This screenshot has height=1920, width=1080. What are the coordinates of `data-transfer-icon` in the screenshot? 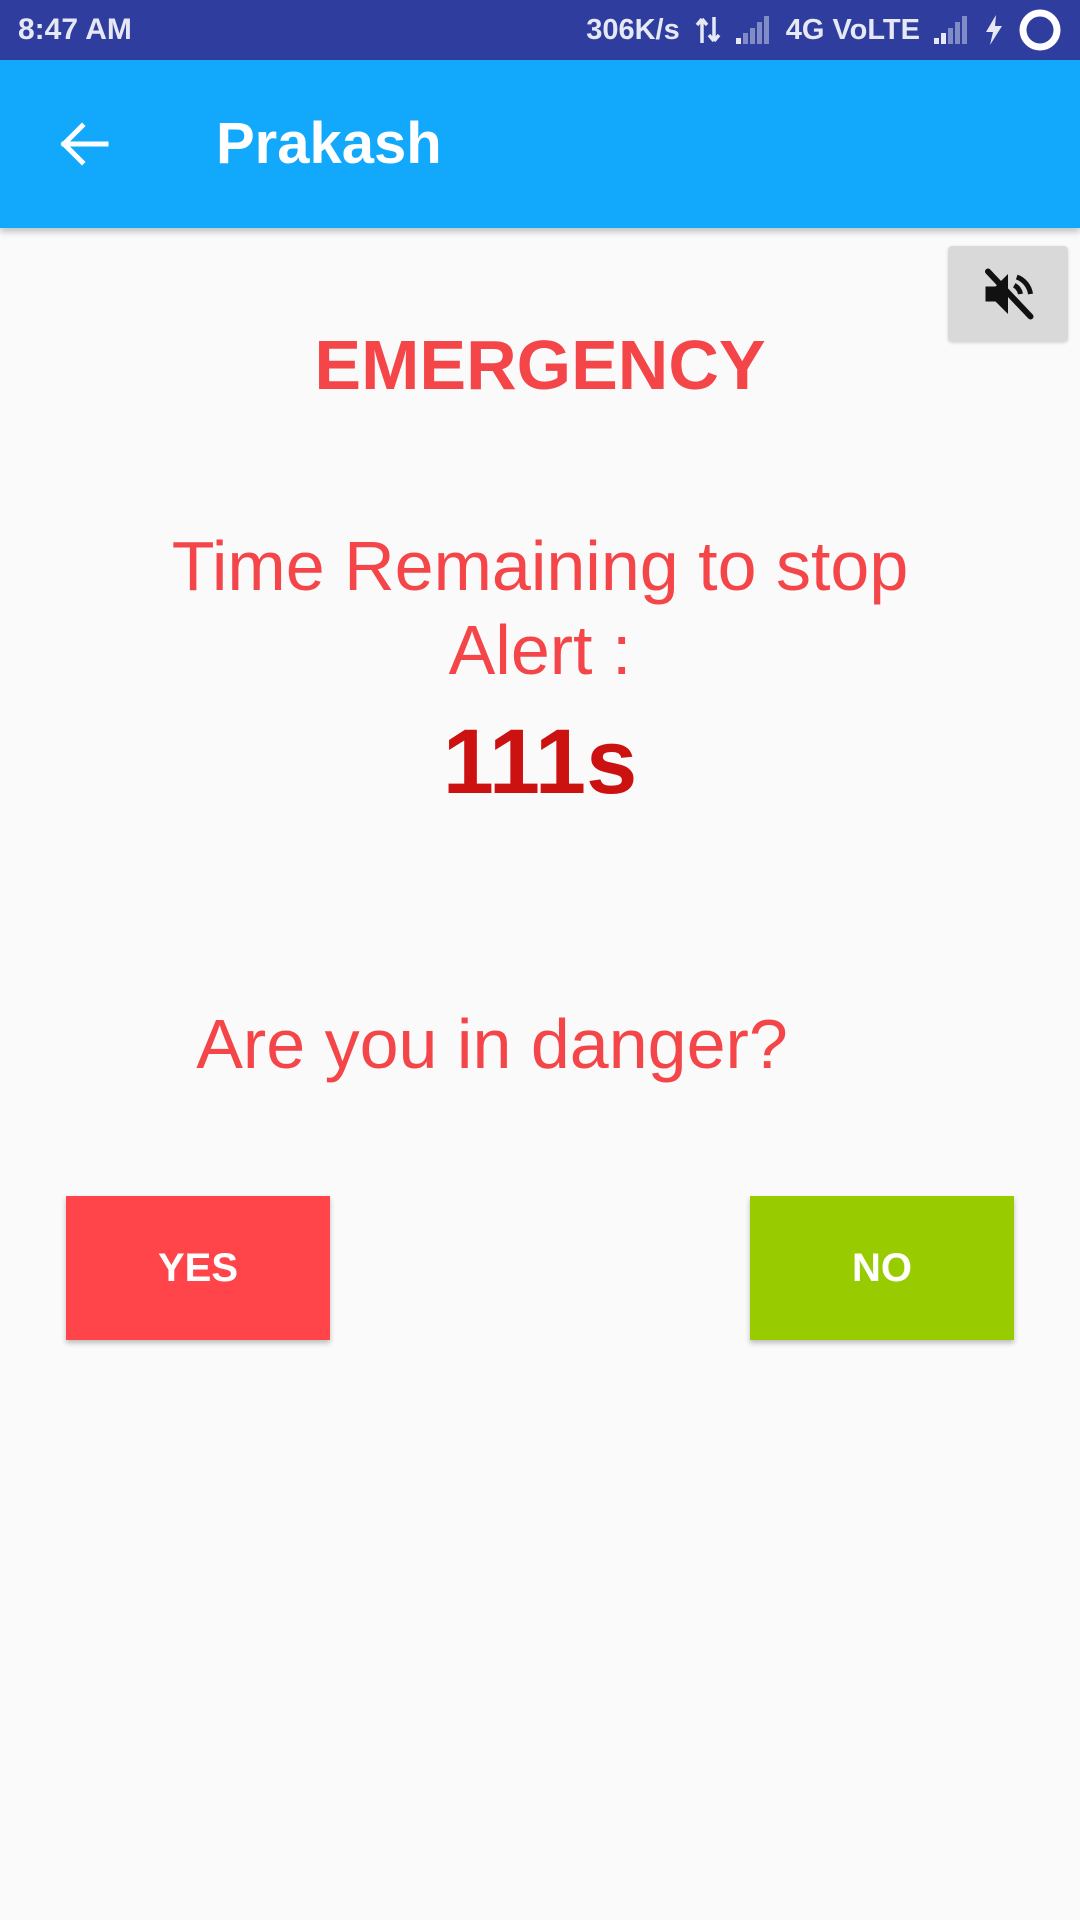 It's located at (708, 30).